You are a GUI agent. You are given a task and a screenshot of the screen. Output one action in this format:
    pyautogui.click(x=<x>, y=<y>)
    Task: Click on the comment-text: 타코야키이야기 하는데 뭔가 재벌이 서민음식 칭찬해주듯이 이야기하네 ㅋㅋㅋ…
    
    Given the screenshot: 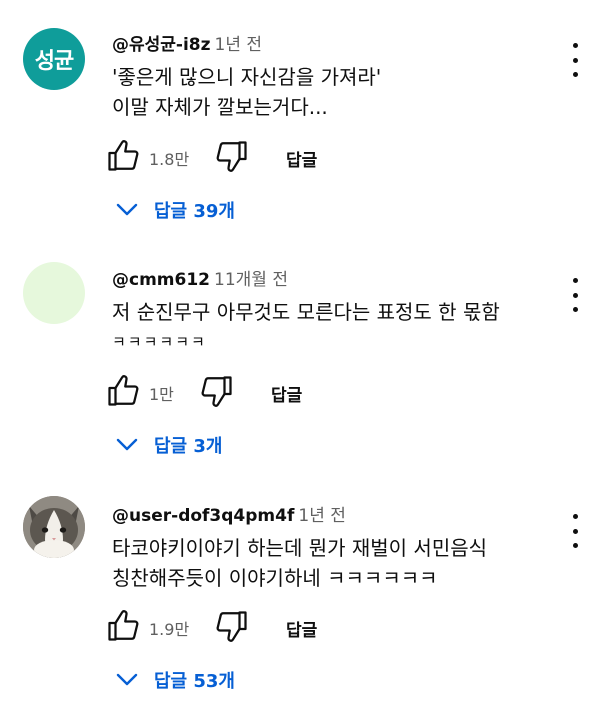 What is the action you would take?
    pyautogui.click(x=299, y=563)
    